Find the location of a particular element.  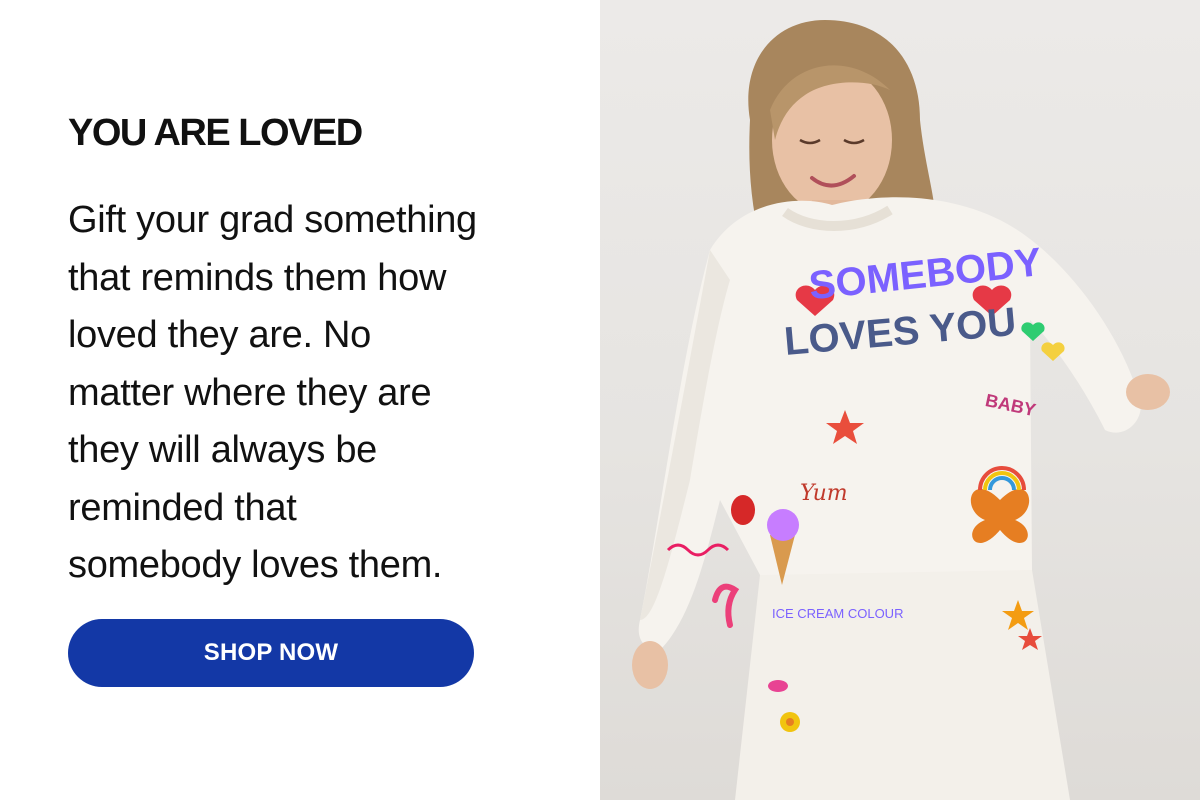

sweater-text-line1: SOMEBODY is located at coordinates (925, 274).